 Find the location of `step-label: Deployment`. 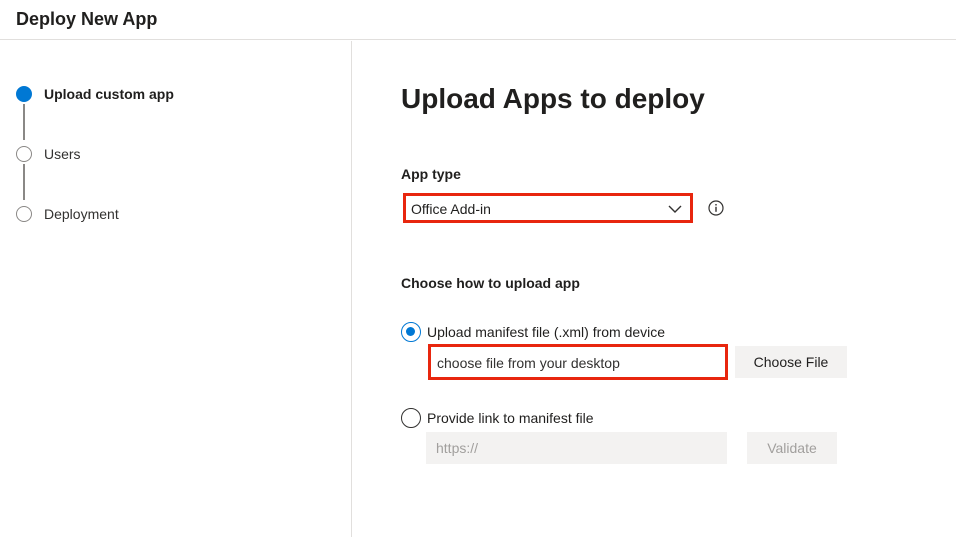

step-label: Deployment is located at coordinates (81, 214).